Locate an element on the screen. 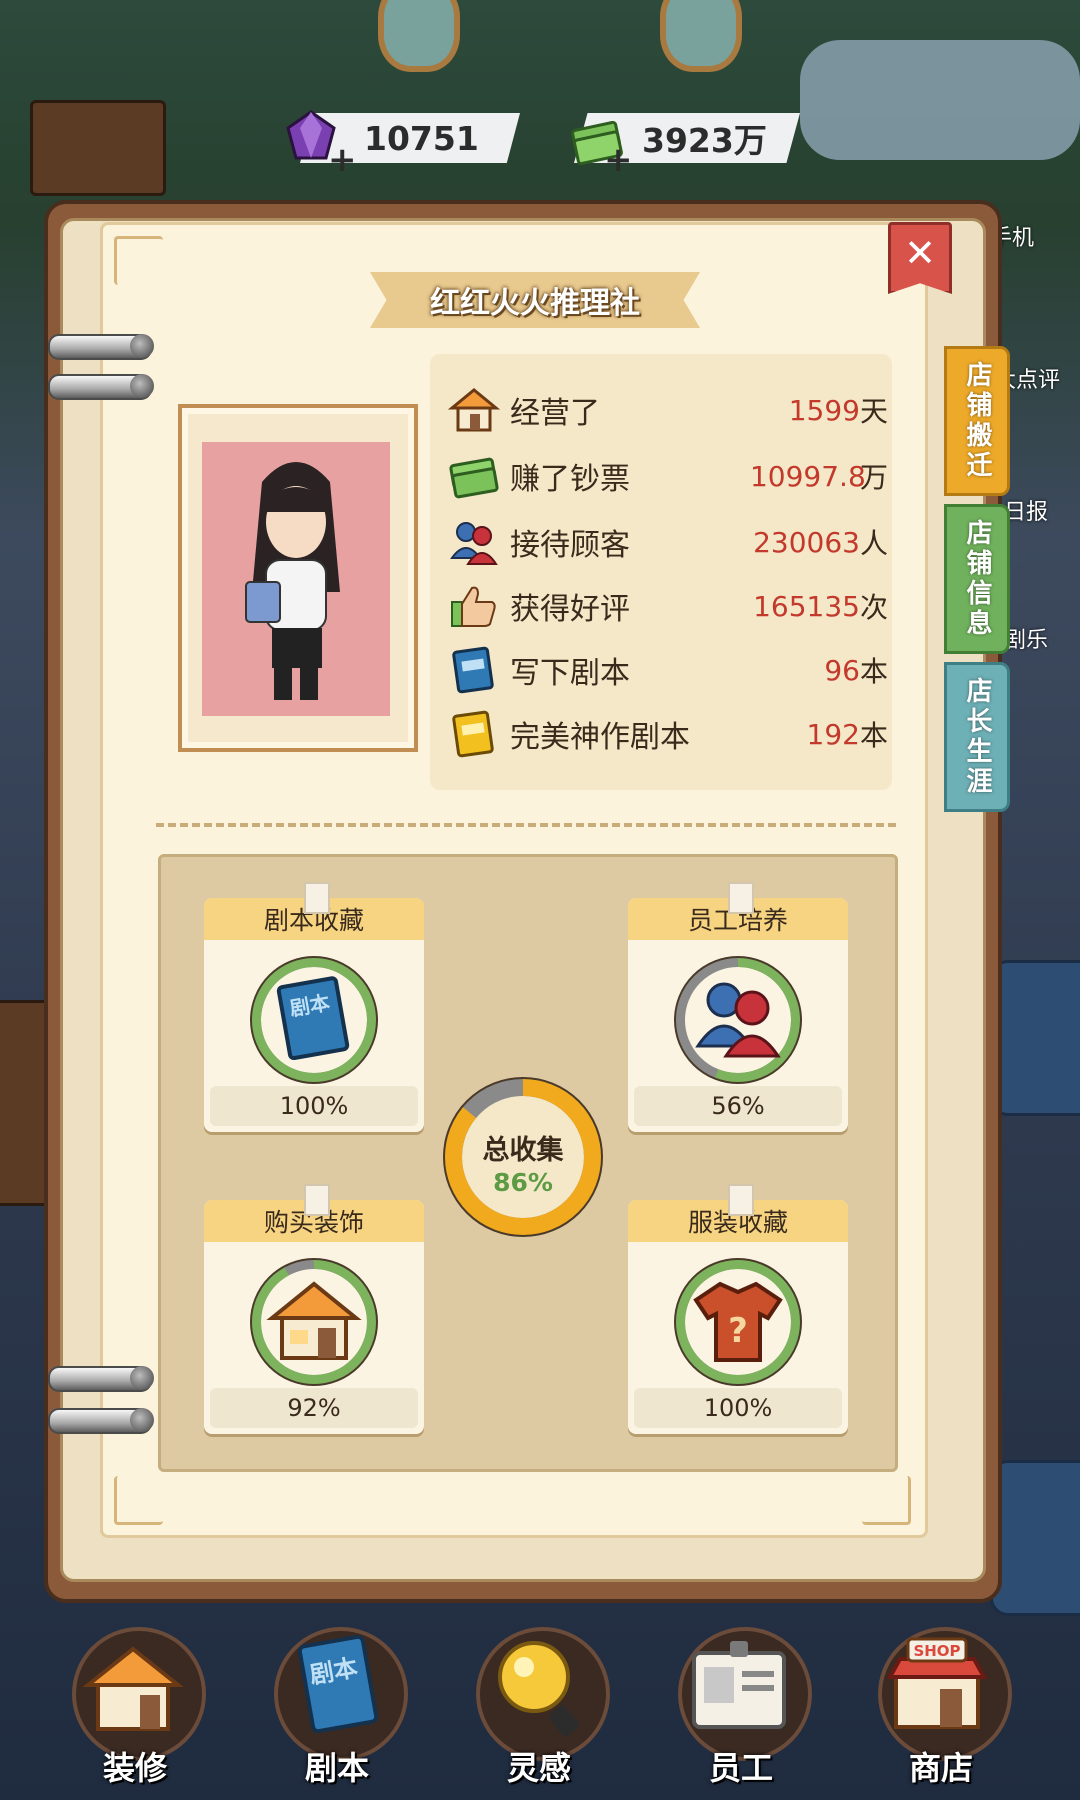 This screenshot has height=1800, width=1080. nav-shop: SHOP 商店 is located at coordinates (941, 1710).